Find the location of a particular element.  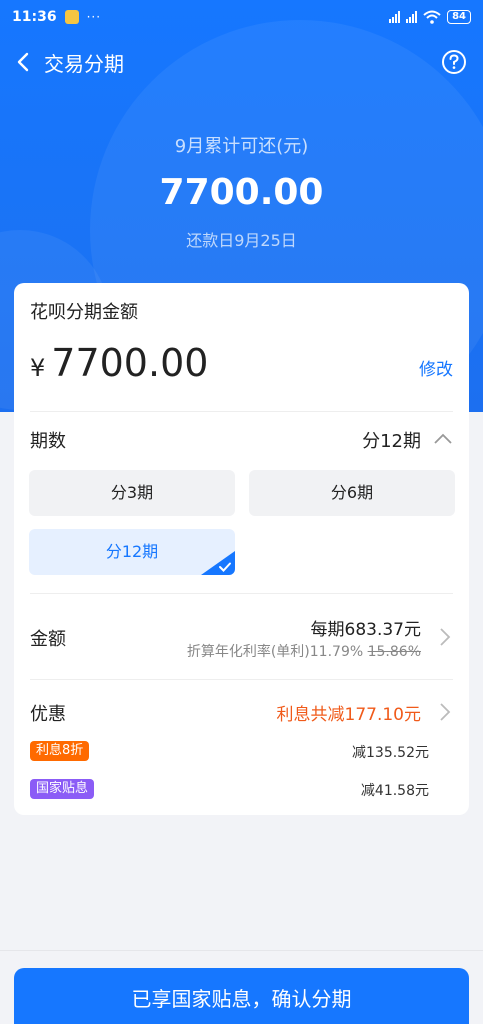

wifi-icon is located at coordinates (432, 17).